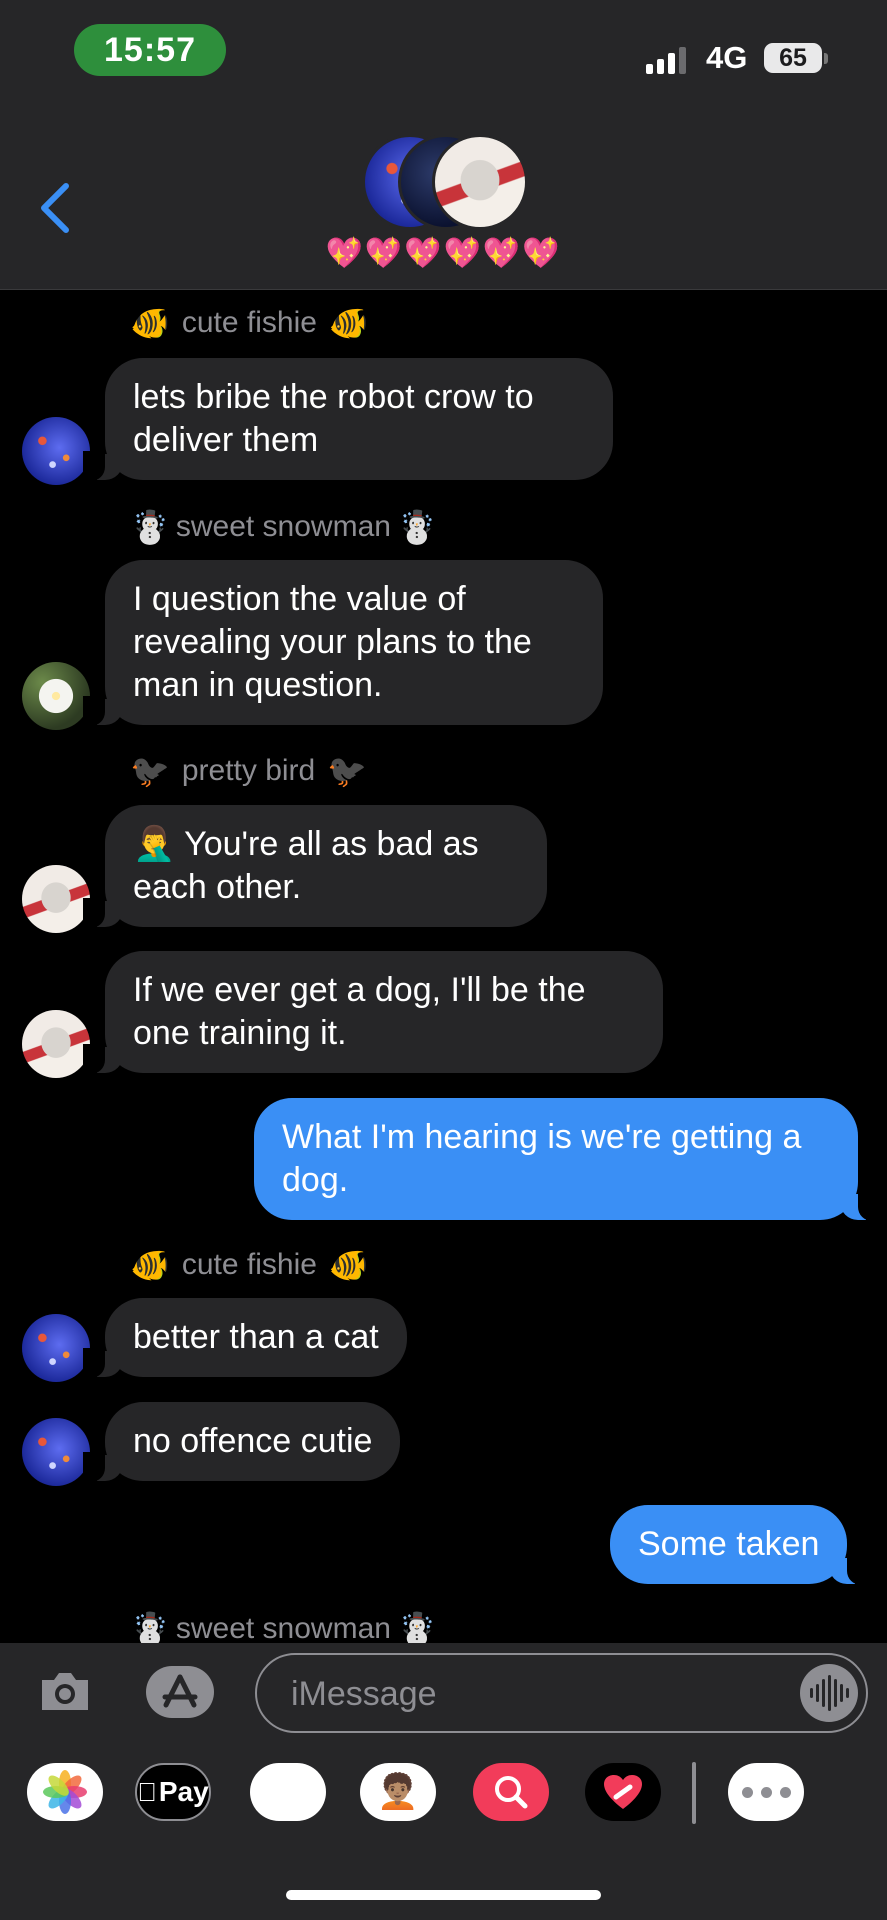  I want to click on message-input-field, so click(561, 1693).